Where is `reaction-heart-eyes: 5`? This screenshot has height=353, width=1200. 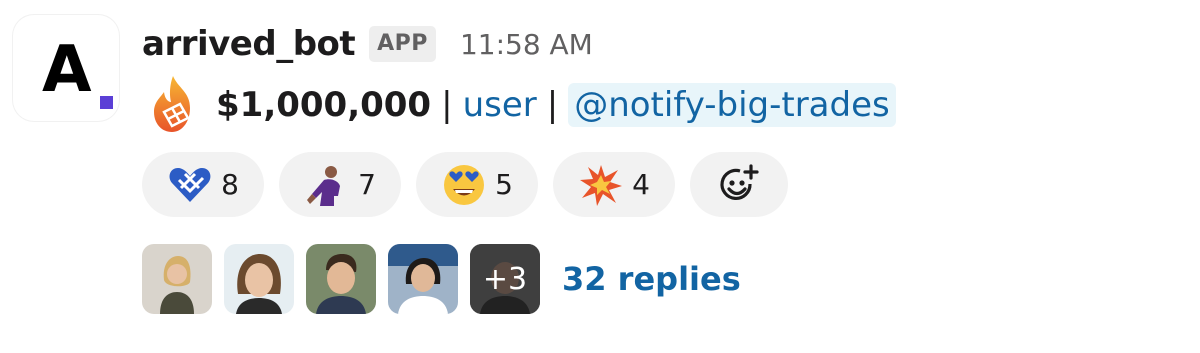
reaction-heart-eyes: 5 is located at coordinates (477, 184).